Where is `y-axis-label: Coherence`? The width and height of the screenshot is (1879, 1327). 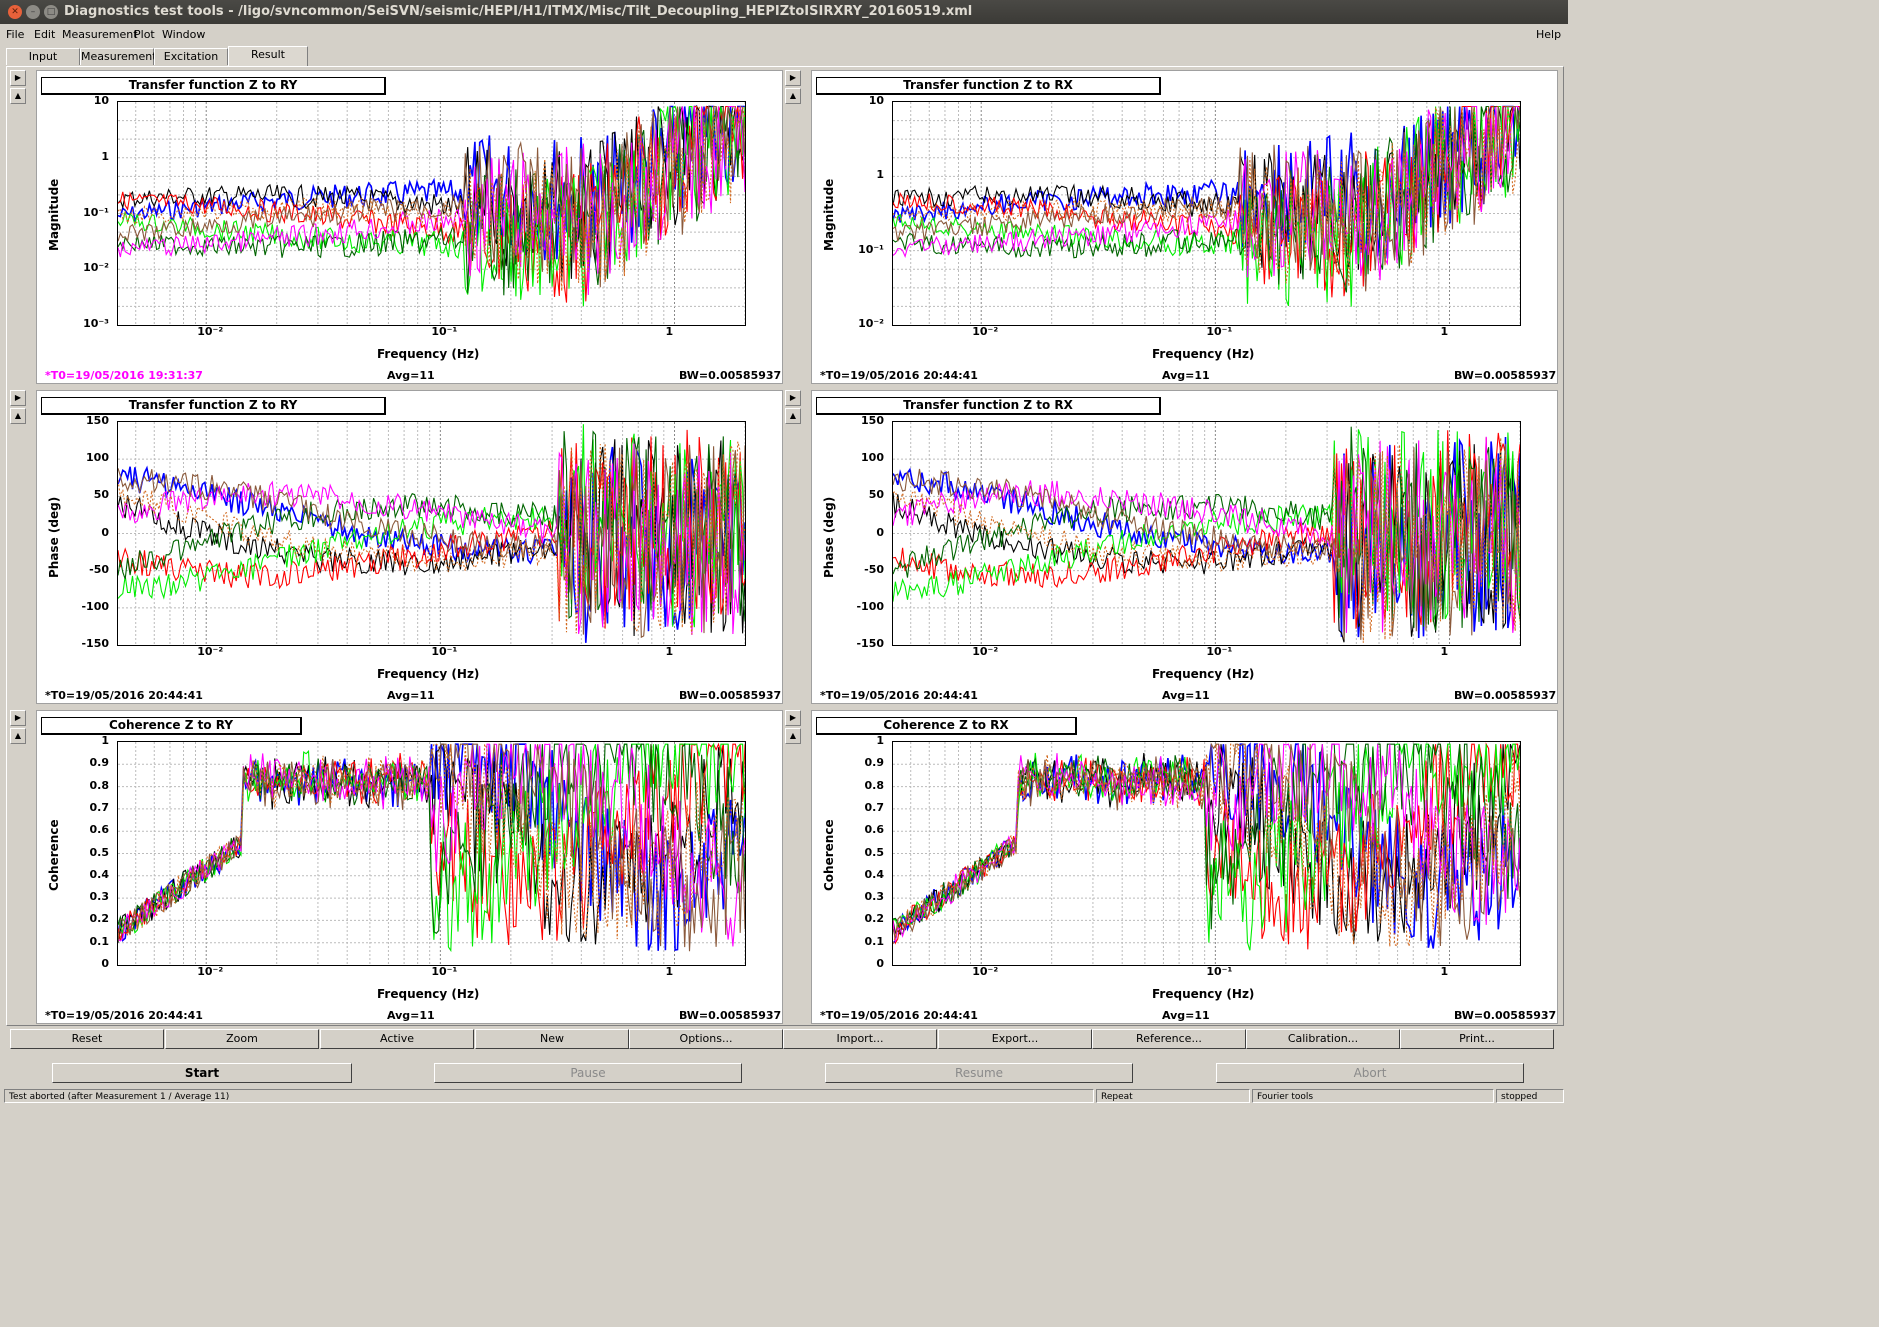 y-axis-label: Coherence is located at coordinates (54, 854).